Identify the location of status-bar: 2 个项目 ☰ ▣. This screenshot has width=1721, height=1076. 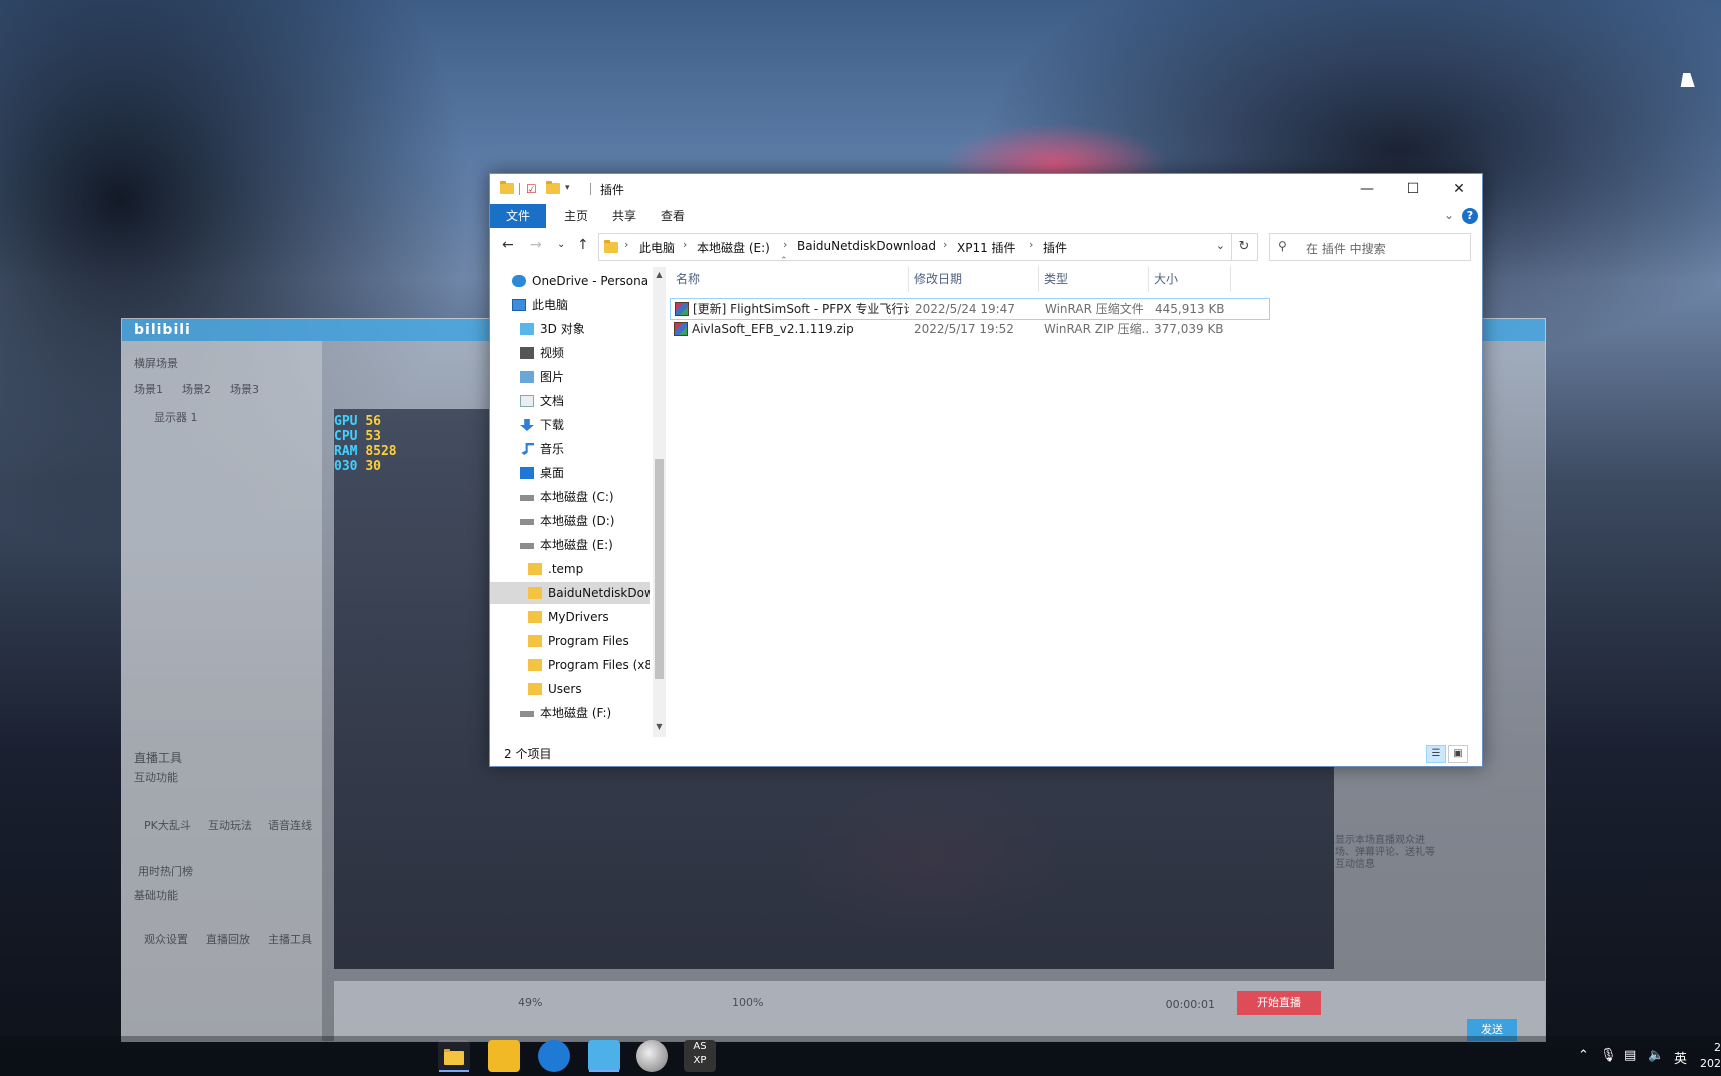
(986, 753).